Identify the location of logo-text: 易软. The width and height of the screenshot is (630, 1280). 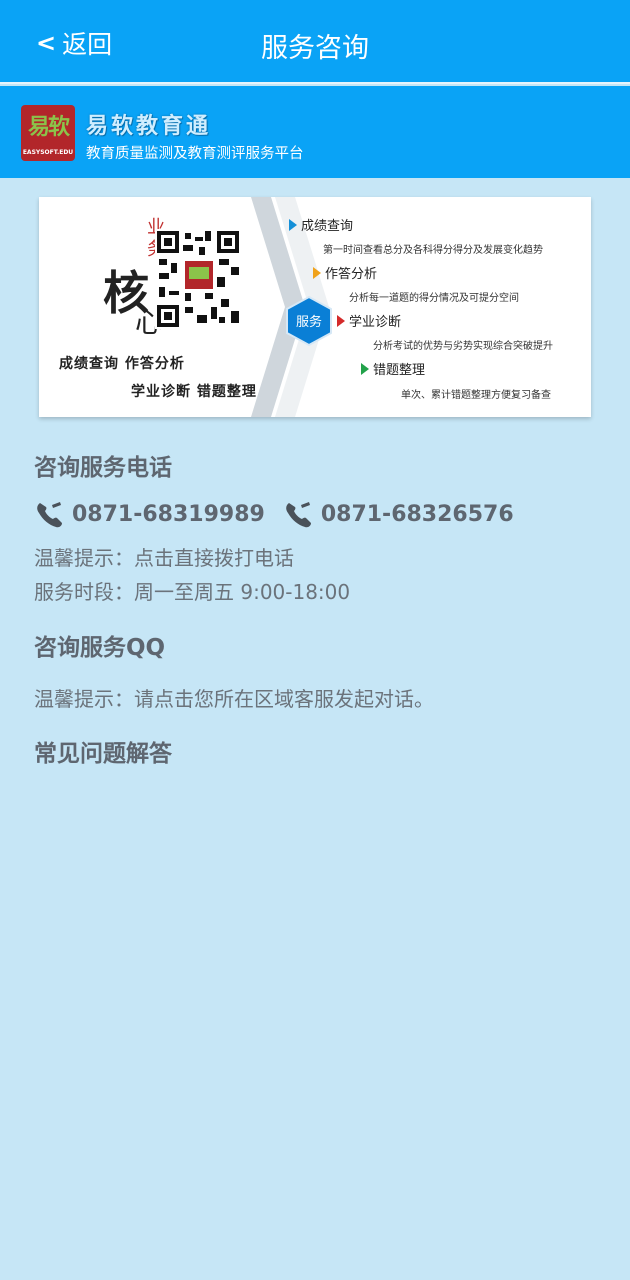
(48, 127).